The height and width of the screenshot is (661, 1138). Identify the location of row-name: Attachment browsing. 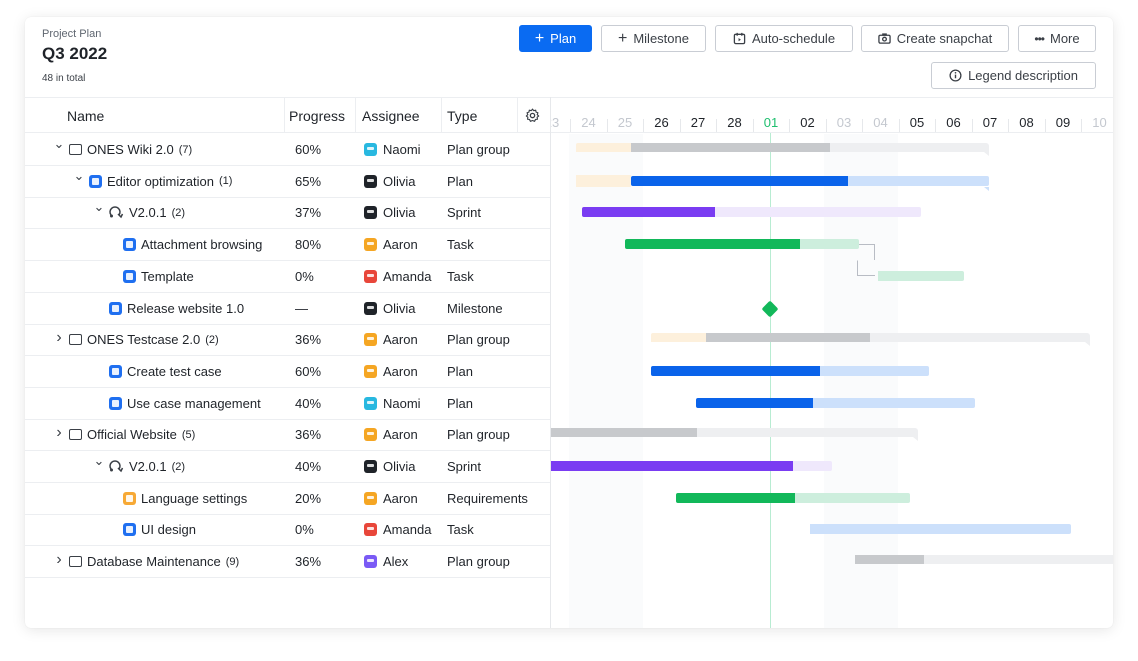
(192, 244).